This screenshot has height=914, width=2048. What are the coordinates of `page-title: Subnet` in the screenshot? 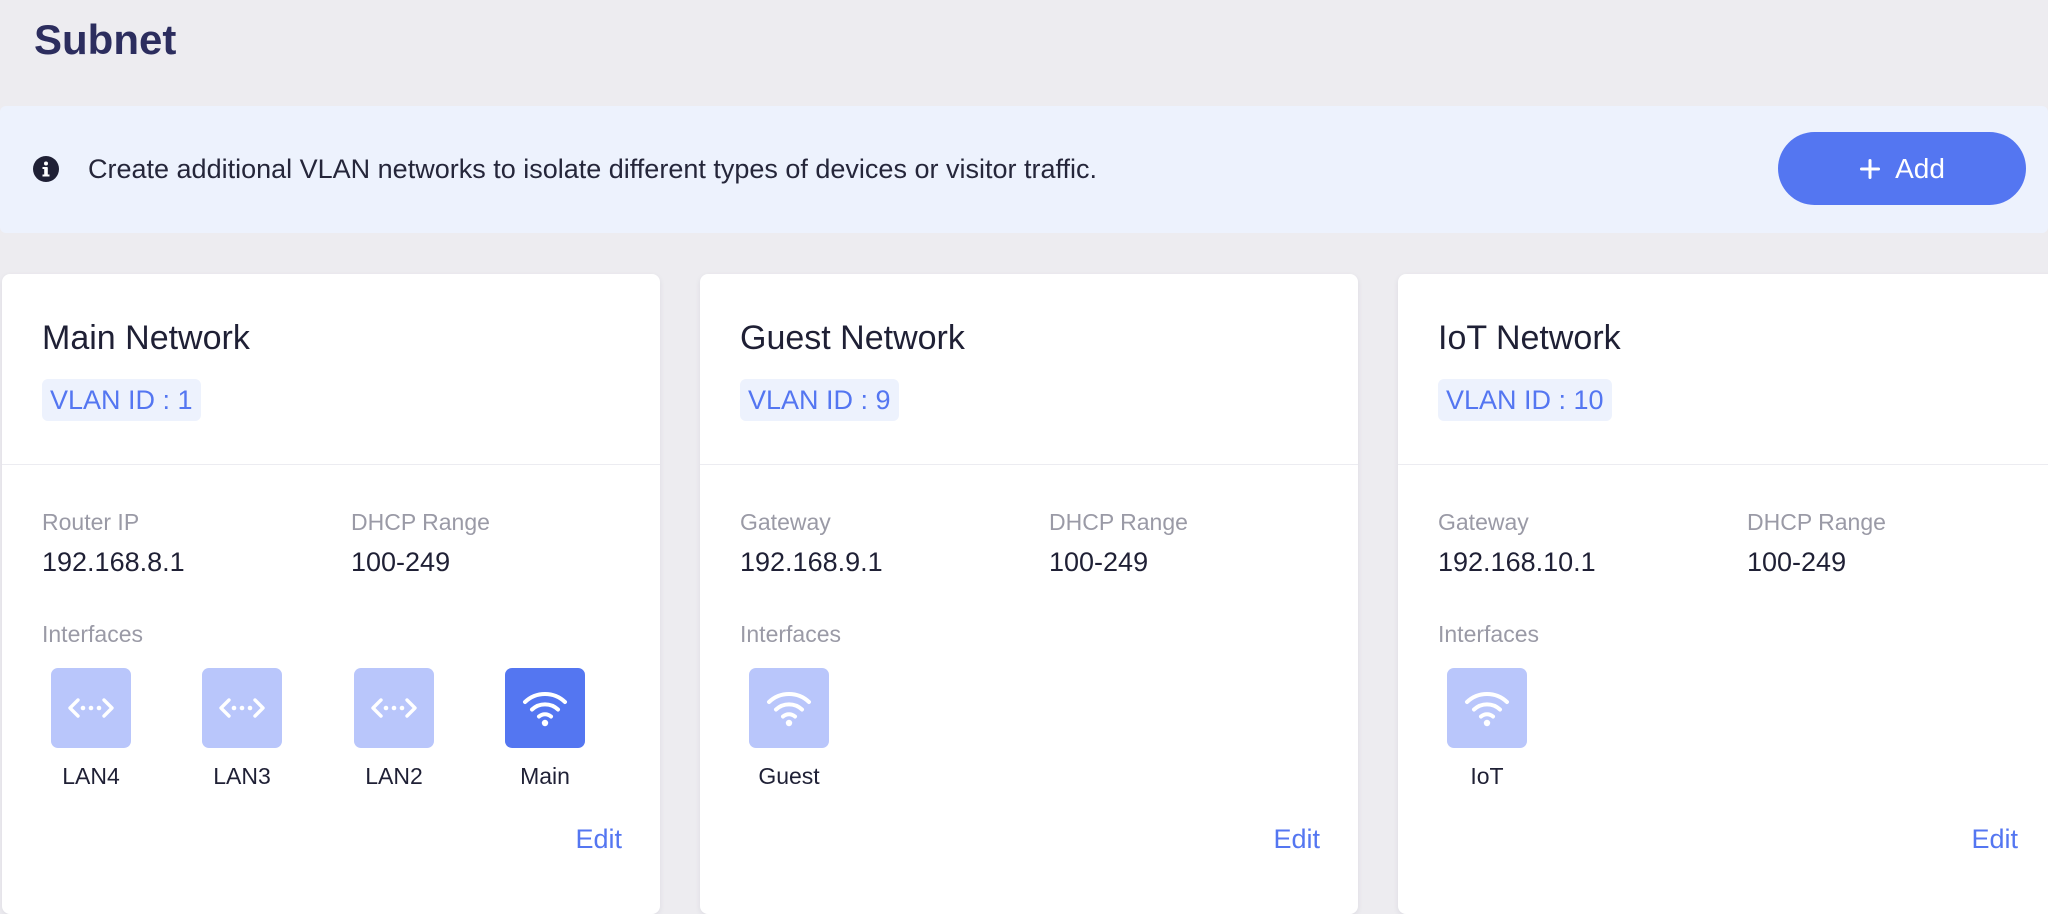 It's located at (105, 39).